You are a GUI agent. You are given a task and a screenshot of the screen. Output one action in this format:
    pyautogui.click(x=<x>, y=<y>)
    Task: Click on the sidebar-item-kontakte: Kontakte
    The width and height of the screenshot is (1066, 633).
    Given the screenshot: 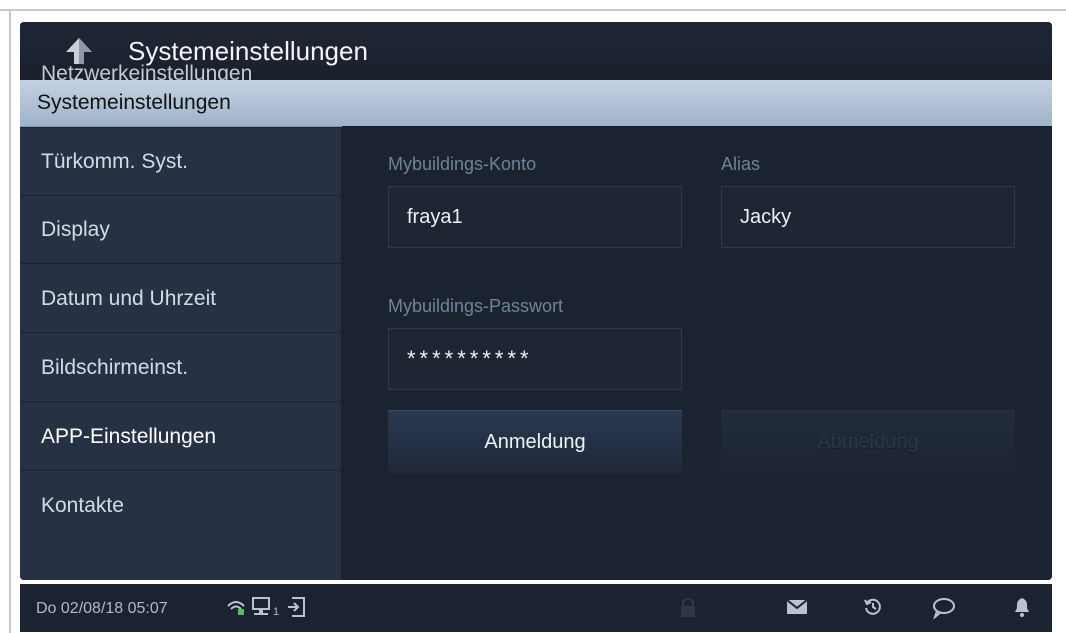 What is the action you would take?
    pyautogui.click(x=180, y=506)
    